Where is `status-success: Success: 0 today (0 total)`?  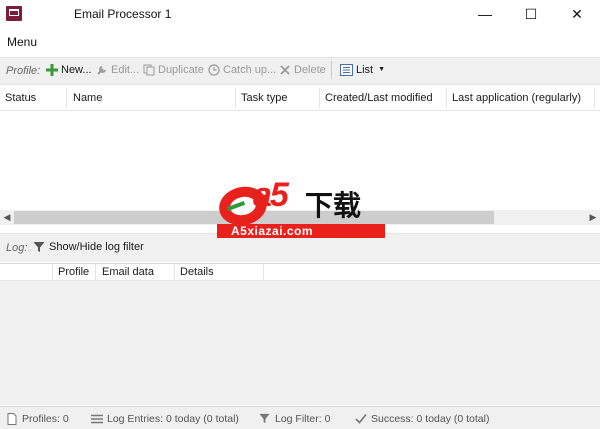 status-success: Success: 0 today (0 total) is located at coordinates (421, 418).